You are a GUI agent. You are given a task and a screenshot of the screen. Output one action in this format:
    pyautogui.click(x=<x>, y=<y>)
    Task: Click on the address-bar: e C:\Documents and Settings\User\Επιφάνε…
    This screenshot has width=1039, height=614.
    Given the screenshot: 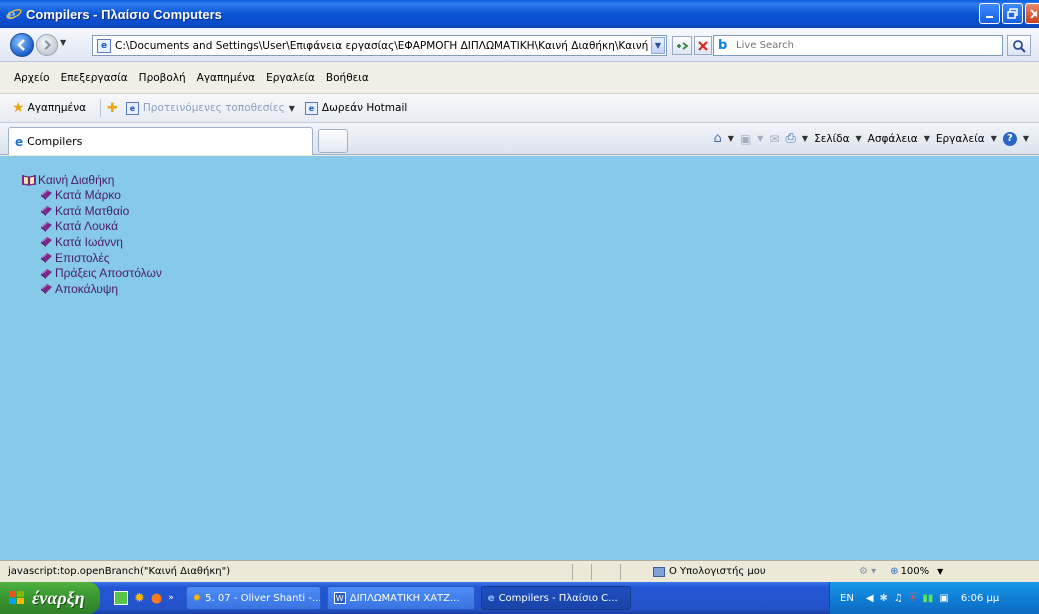 What is the action you would take?
    pyautogui.click(x=379, y=45)
    